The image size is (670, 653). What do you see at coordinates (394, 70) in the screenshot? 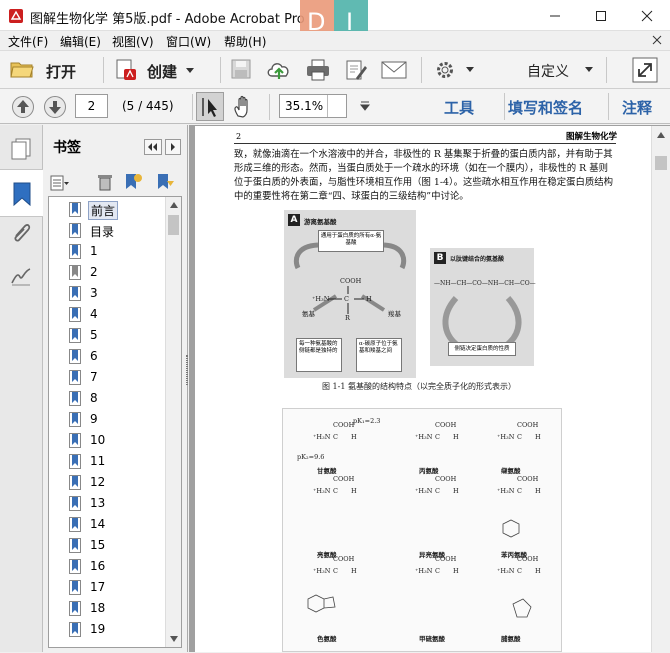
I see `email-icon` at bounding box center [394, 70].